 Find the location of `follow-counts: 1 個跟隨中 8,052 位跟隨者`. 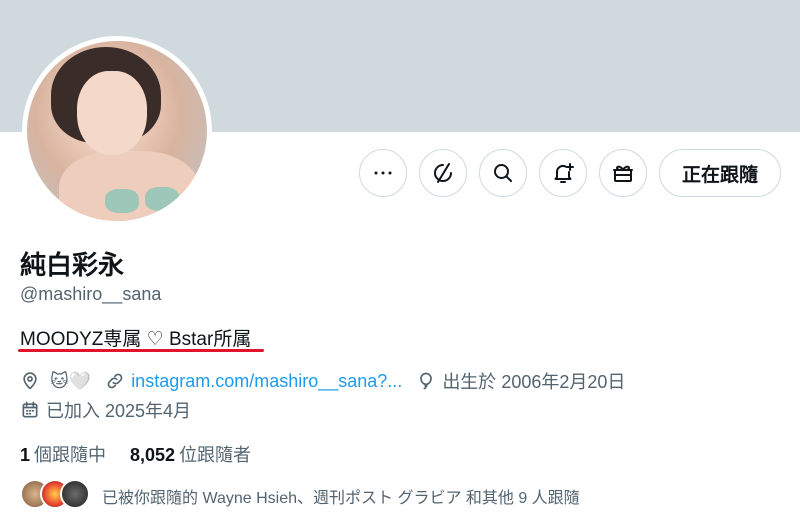

follow-counts: 1 個跟隨中 8,052 位跟隨者 is located at coordinates (135, 454).